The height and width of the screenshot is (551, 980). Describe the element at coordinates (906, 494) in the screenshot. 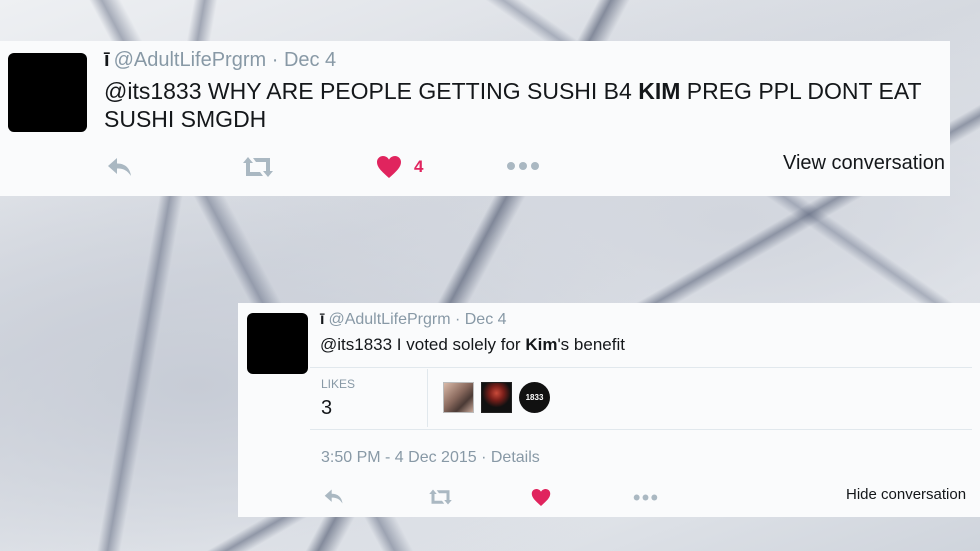

I see `hide-conversation-link: Hide conversation` at that location.